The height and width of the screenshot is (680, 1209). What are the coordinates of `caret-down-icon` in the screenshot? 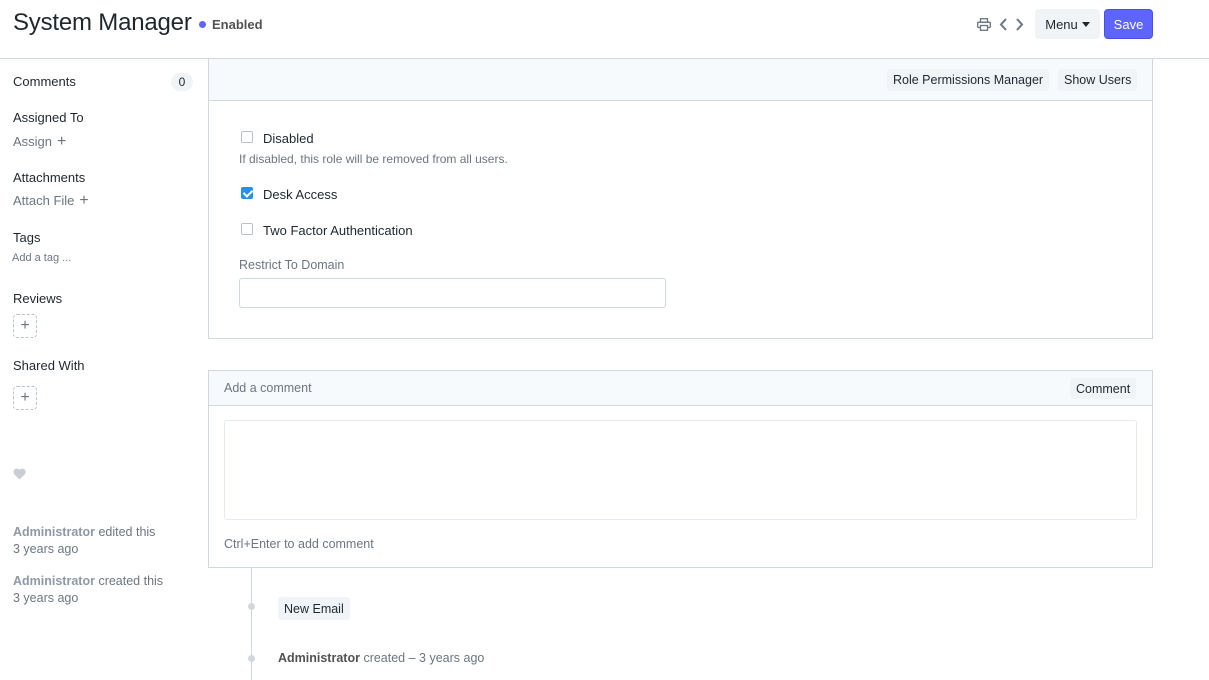 It's located at (1085, 24).